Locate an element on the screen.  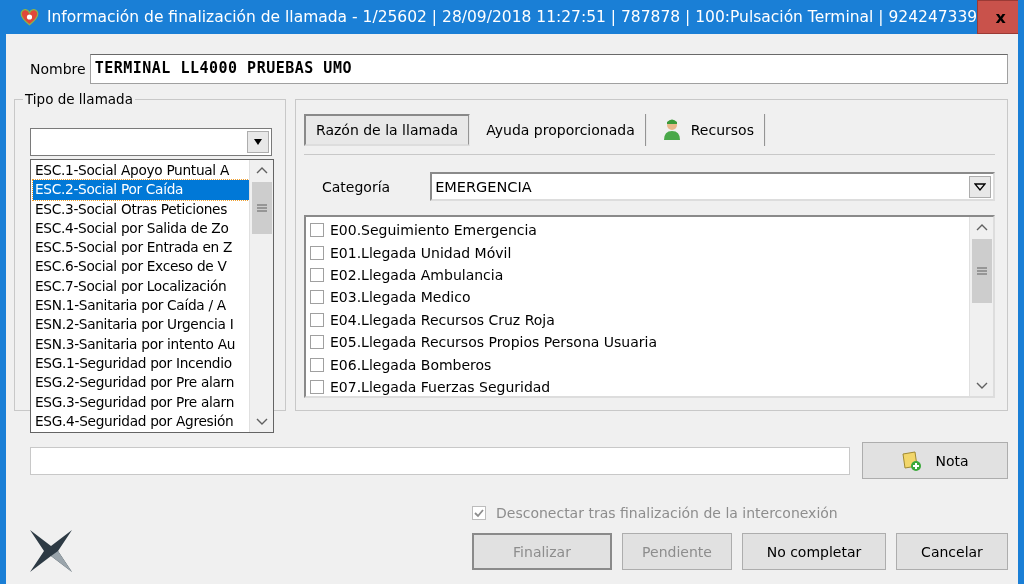
window-title: Información de finalización de llamada - 1/25602 | 28/09/2018 11:27:51 | 787878 | 100:Pulsación Terminal | 924247339 is located at coordinates (512, 17).